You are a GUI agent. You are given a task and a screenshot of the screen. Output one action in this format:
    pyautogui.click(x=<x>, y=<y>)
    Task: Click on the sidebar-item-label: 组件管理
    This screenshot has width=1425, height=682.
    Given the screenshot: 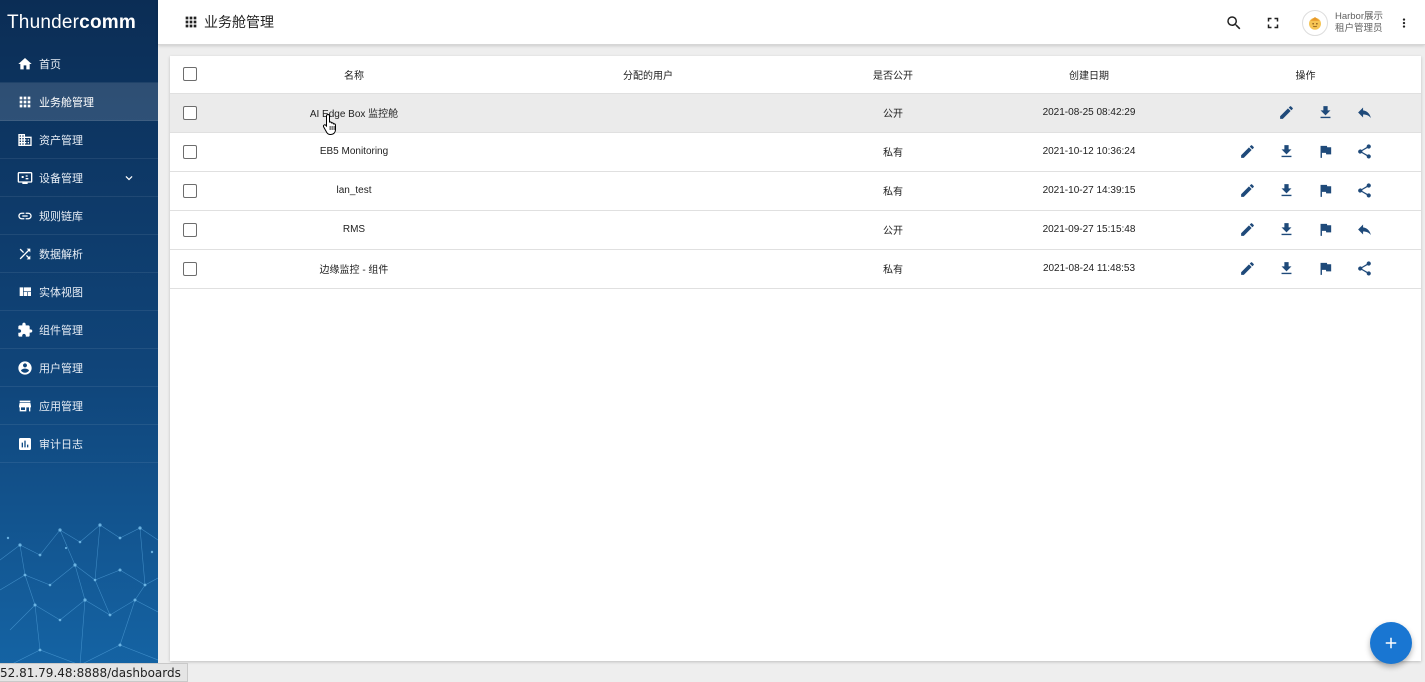 What is the action you would take?
    pyautogui.click(x=61, y=330)
    